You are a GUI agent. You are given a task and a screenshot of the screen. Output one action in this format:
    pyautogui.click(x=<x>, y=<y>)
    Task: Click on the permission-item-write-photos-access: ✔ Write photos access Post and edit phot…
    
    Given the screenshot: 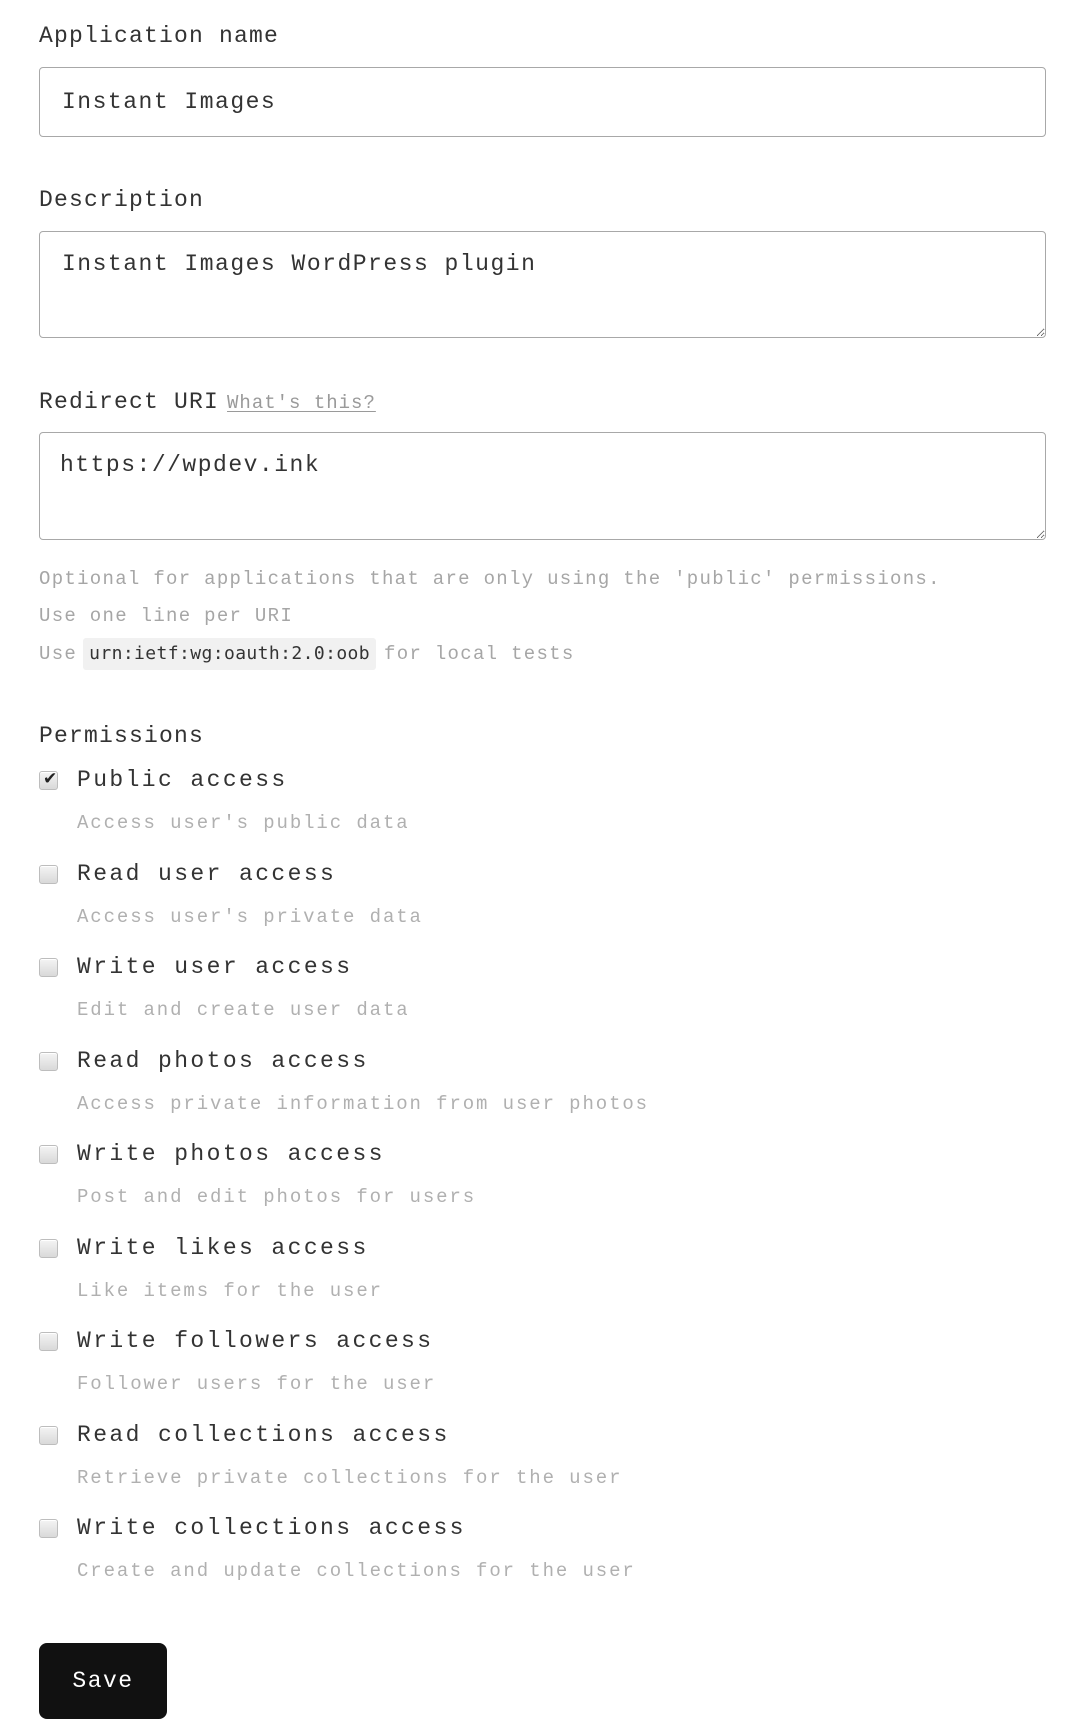 What is the action you would take?
    pyautogui.click(x=439, y=1183)
    